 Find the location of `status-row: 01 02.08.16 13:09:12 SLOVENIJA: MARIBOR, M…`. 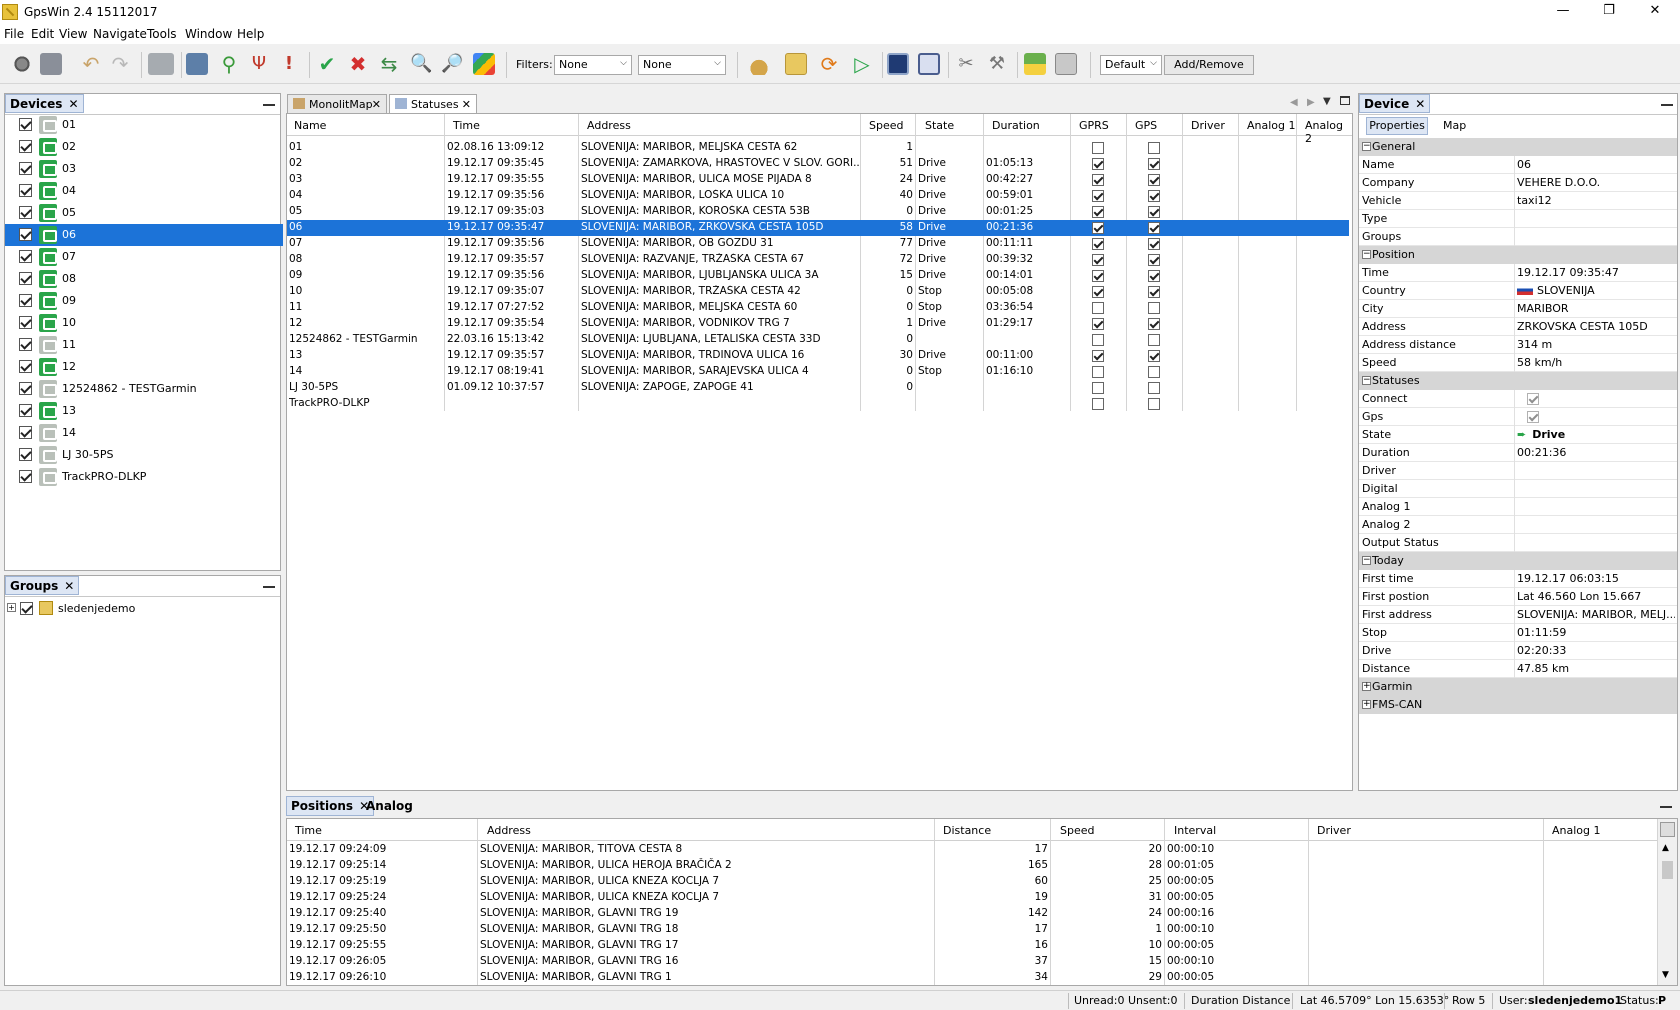

status-row: 01 02.08.16 13:09:12 SLOVENIJA: MARIBOR, M… is located at coordinates (818, 148).